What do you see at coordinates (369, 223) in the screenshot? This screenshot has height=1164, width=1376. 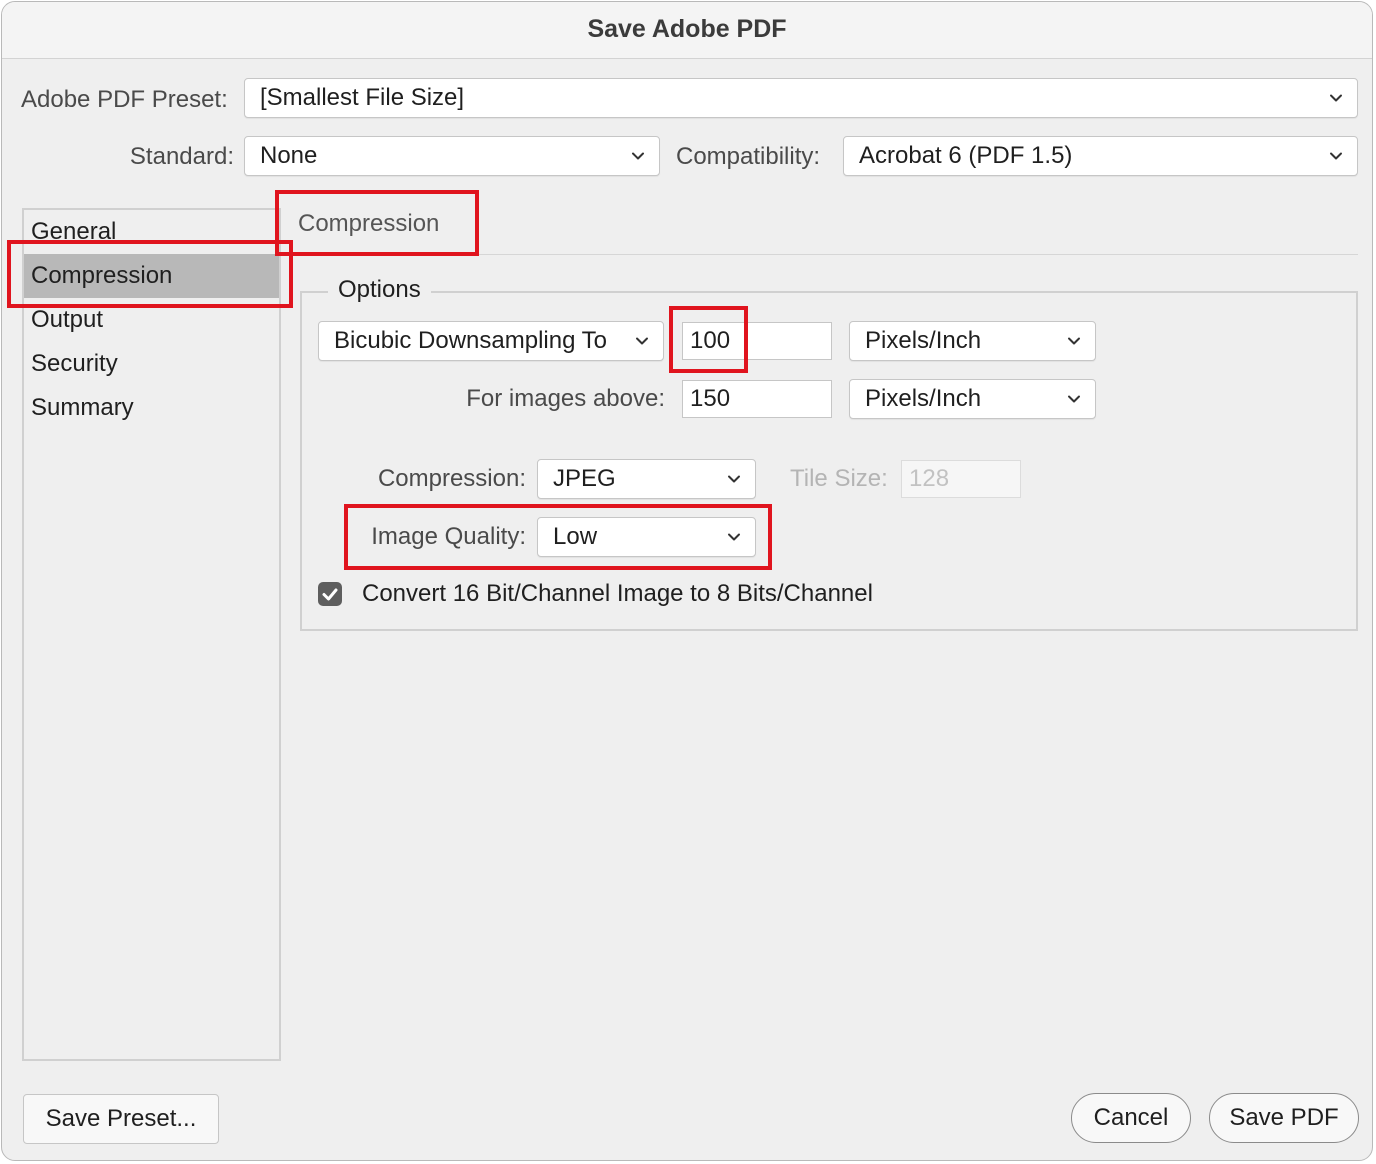 I see `section-title: Compression` at bounding box center [369, 223].